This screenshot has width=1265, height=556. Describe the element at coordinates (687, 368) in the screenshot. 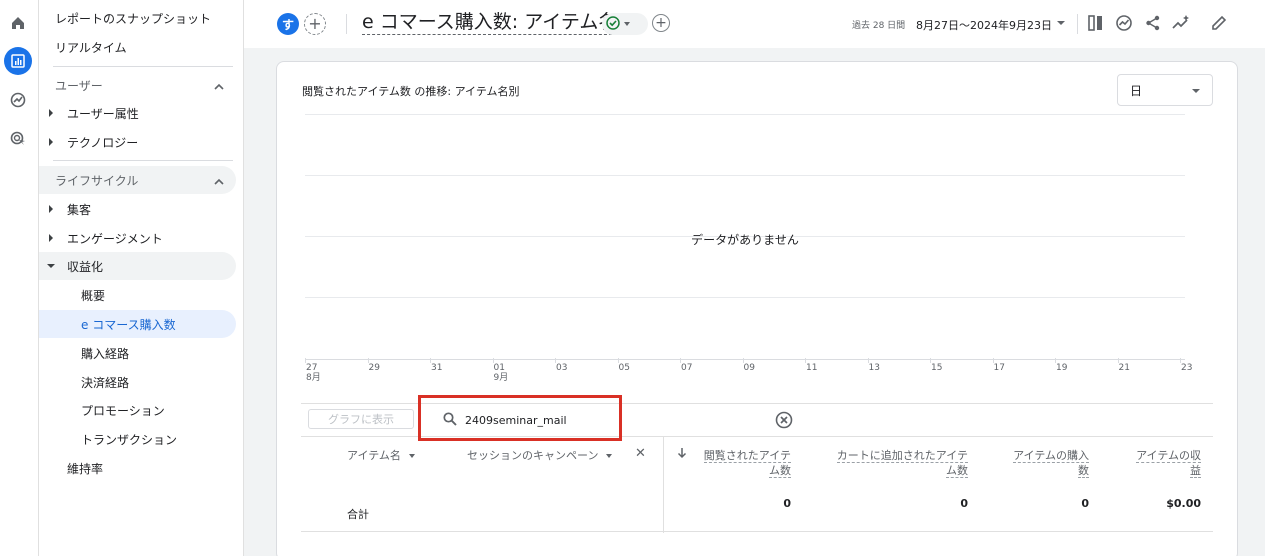

I see `x-tick-label: 07` at that location.